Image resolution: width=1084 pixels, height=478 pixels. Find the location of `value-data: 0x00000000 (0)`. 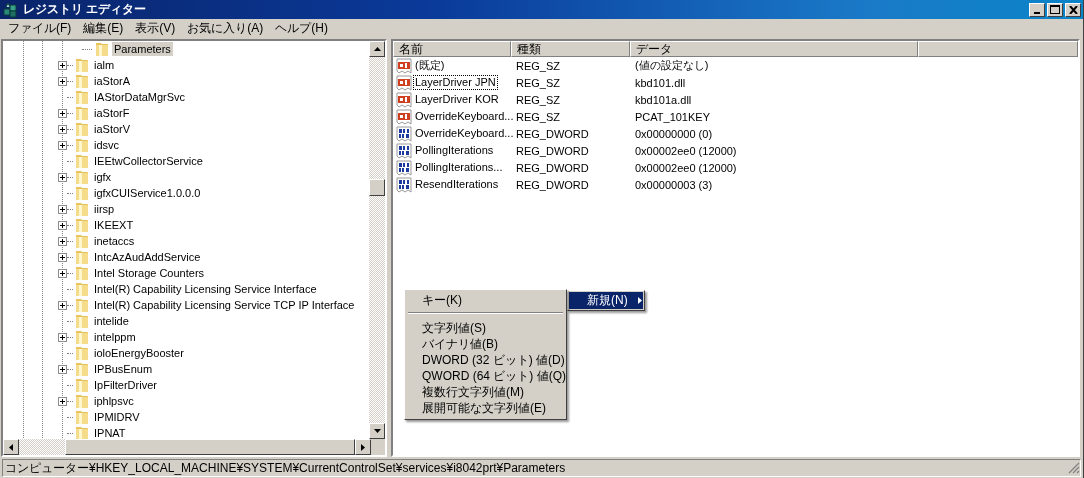

value-data: 0x00000000 (0) is located at coordinates (674, 133).